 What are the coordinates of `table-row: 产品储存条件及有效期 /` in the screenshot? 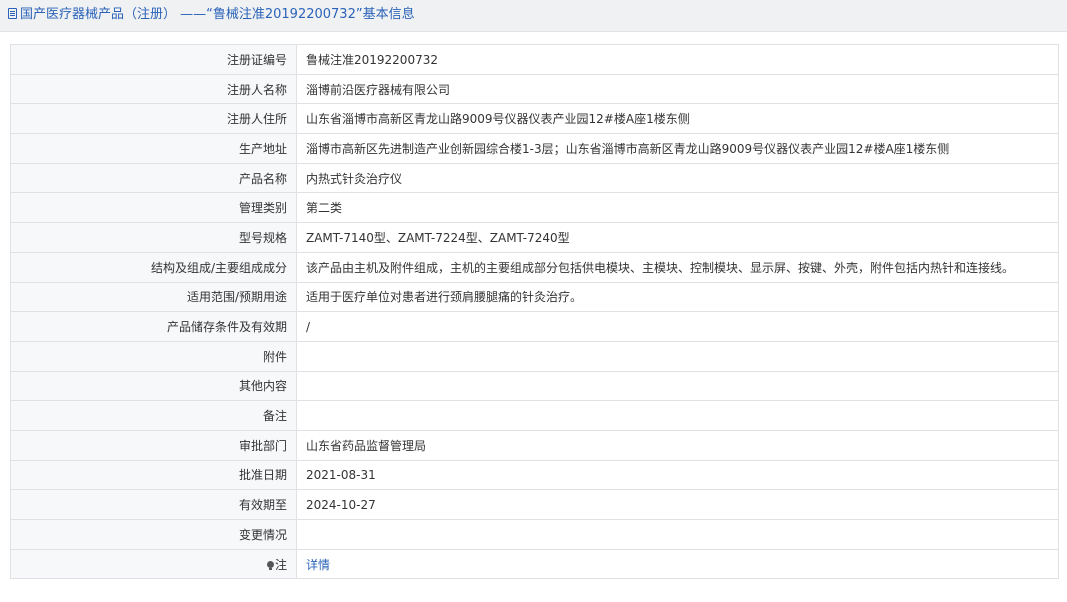 It's located at (534, 326).